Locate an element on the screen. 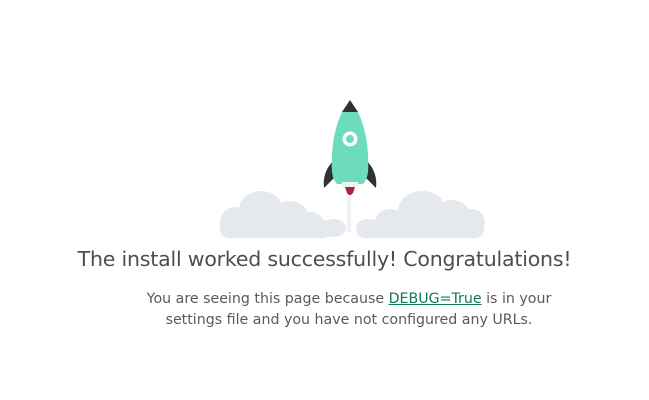  rocket-nozzle is located at coordinates (350, 184).